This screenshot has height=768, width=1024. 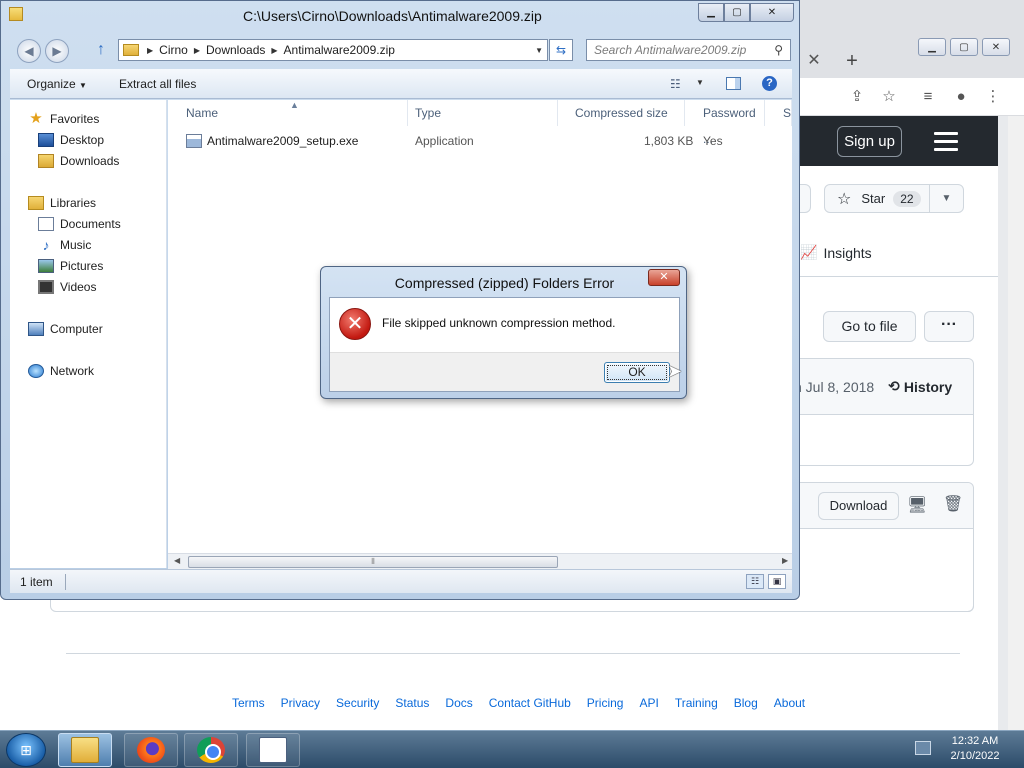 What do you see at coordinates (946, 198) in the screenshot?
I see `star-dropdown-icon: ▼` at bounding box center [946, 198].